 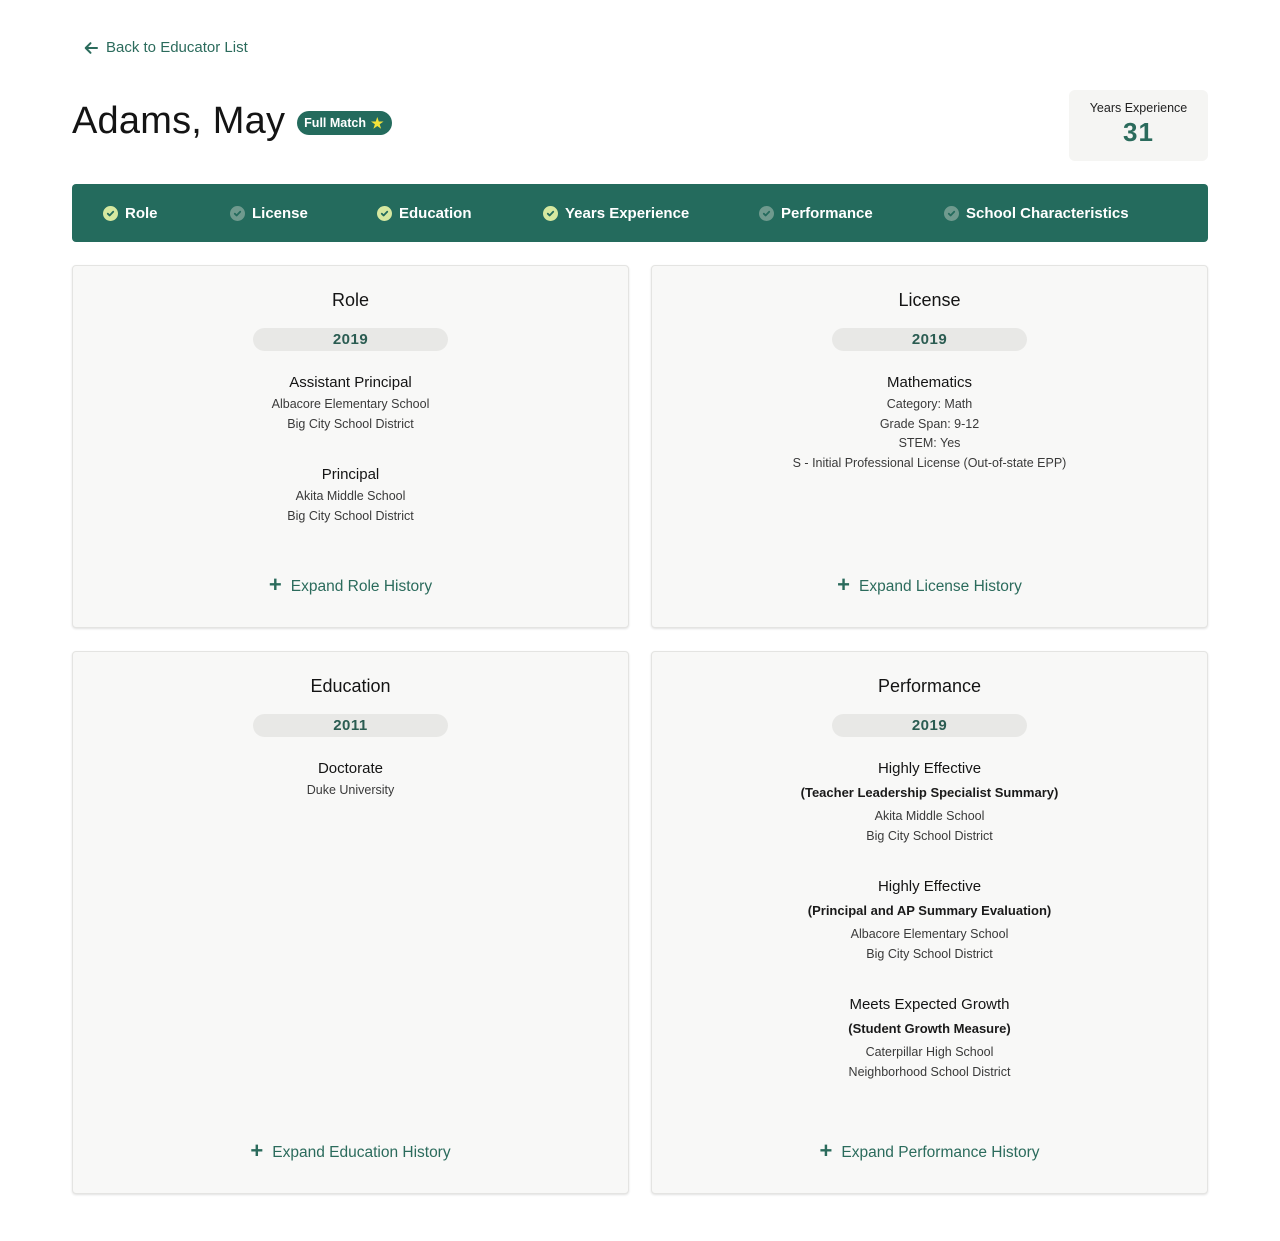 I want to click on entry-detail: Duke University, so click(x=350, y=790).